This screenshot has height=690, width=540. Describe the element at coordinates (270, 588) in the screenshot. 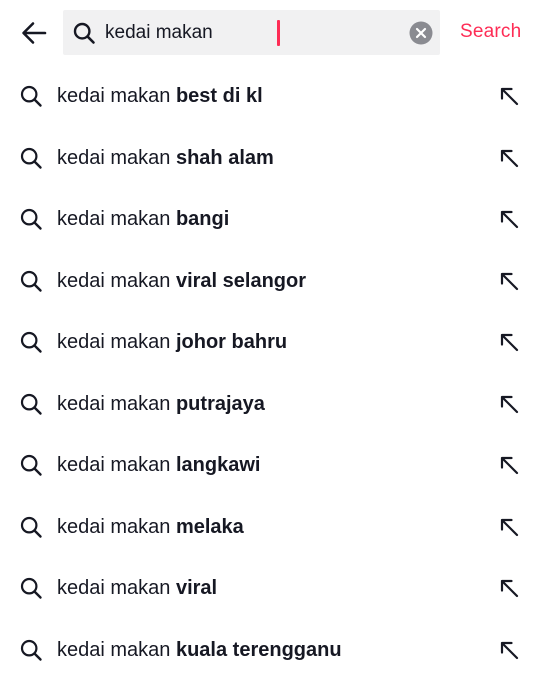

I see `suggestion-item: kedai makan viral` at that location.